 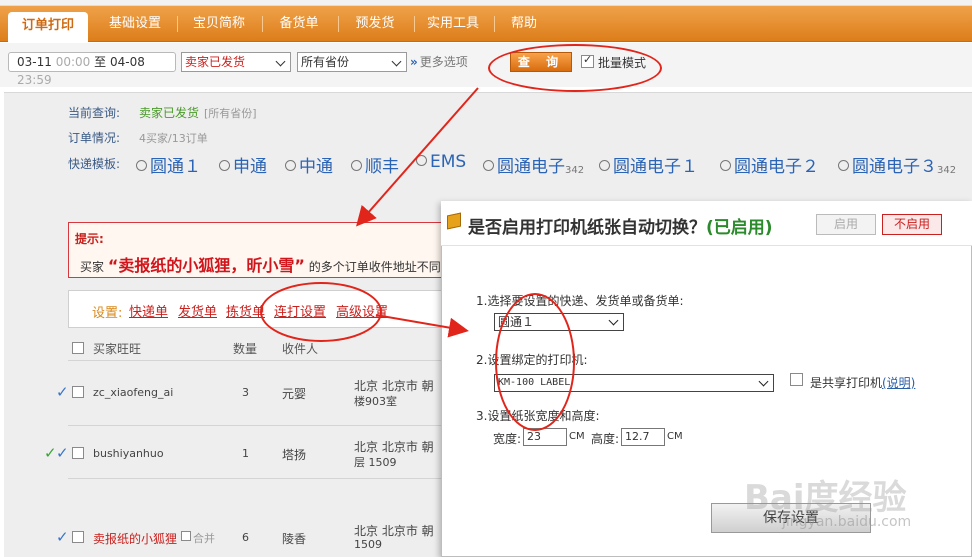 I want to click on template-radio-yuantong-e2: 圆通电子２, so click(x=769, y=164).